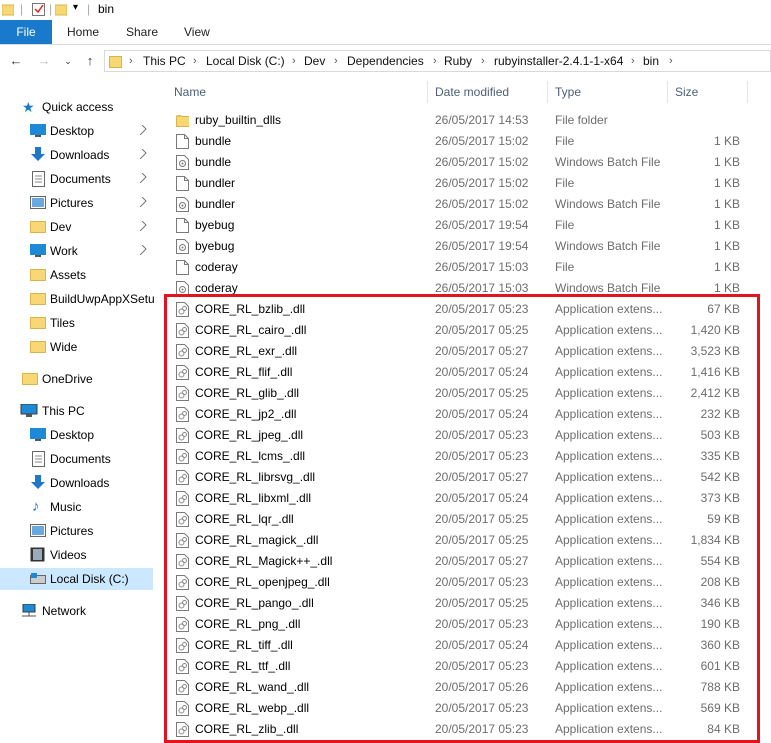  What do you see at coordinates (79, 379) in the screenshot?
I see `sidebar-item-onedrive: OneDrive` at bounding box center [79, 379].